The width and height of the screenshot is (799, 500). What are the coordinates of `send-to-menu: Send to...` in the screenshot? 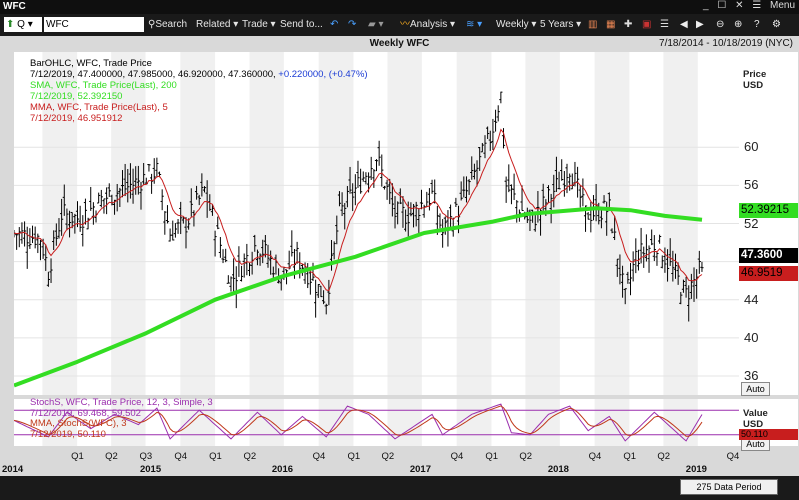 It's located at (301, 25).